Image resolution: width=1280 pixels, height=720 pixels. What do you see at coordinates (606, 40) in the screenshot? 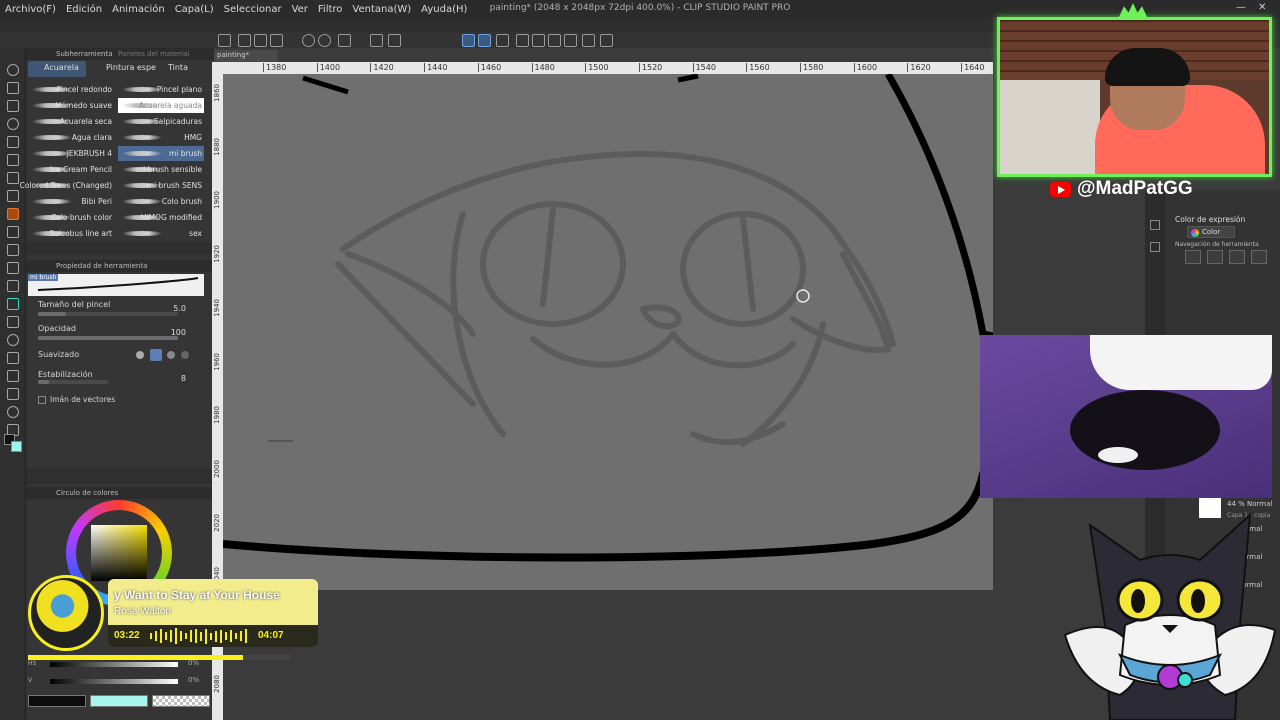
I see `settings-icon` at bounding box center [606, 40].